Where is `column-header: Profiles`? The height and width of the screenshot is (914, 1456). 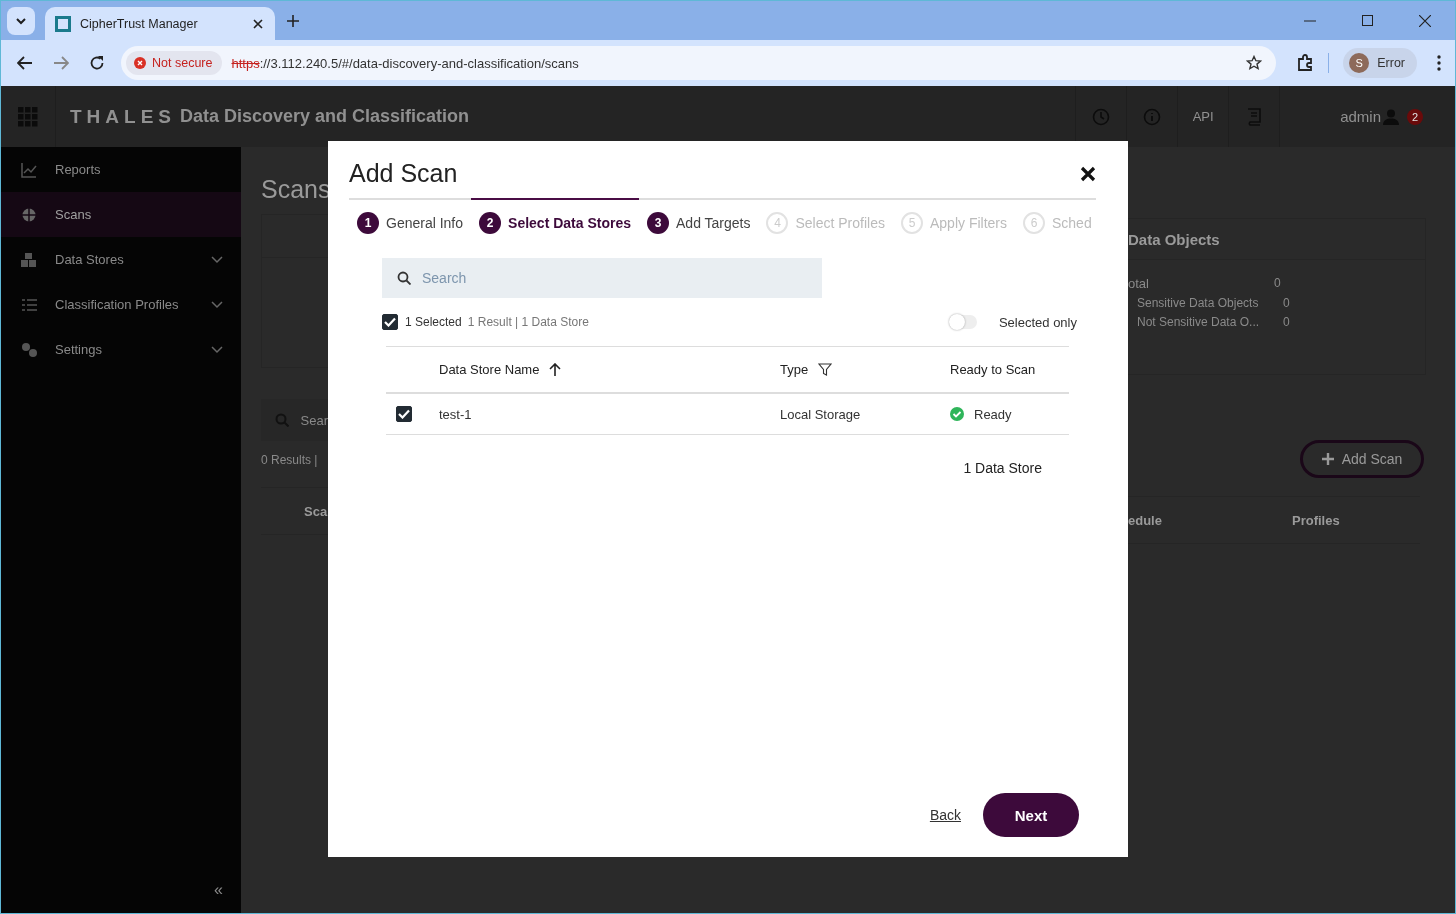
column-header: Profiles is located at coordinates (1315, 520).